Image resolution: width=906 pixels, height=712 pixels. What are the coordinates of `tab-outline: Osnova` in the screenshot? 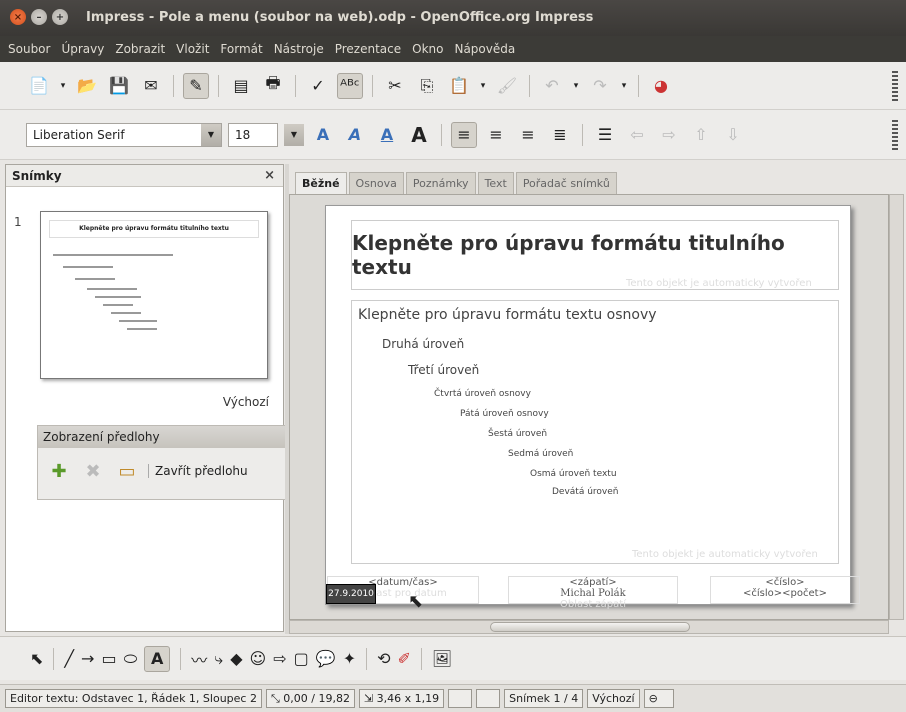 It's located at (376, 183).